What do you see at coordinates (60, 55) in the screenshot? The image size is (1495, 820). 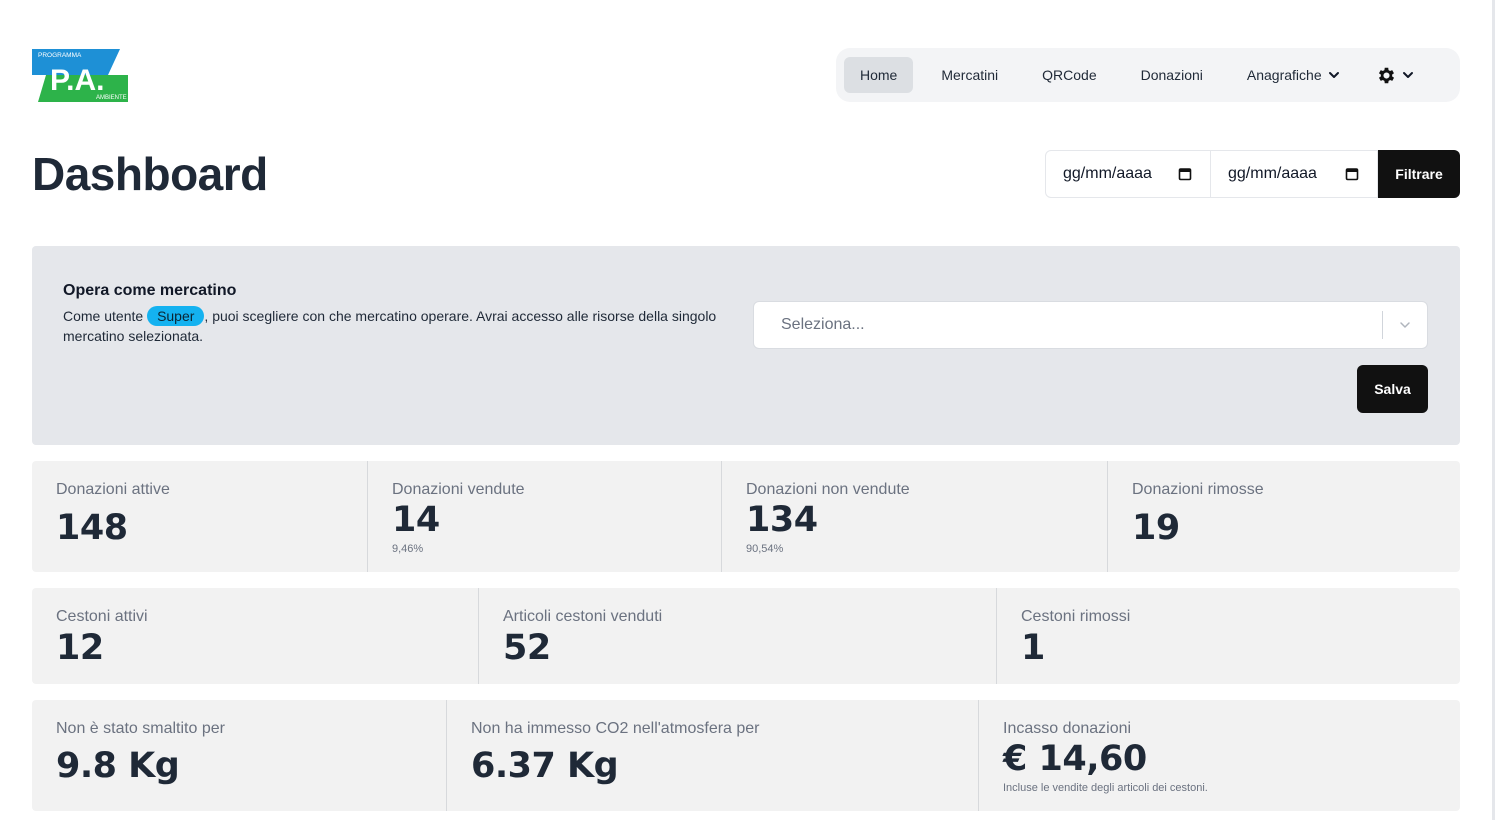 I see `svg-text: PROGRAMMA` at bounding box center [60, 55].